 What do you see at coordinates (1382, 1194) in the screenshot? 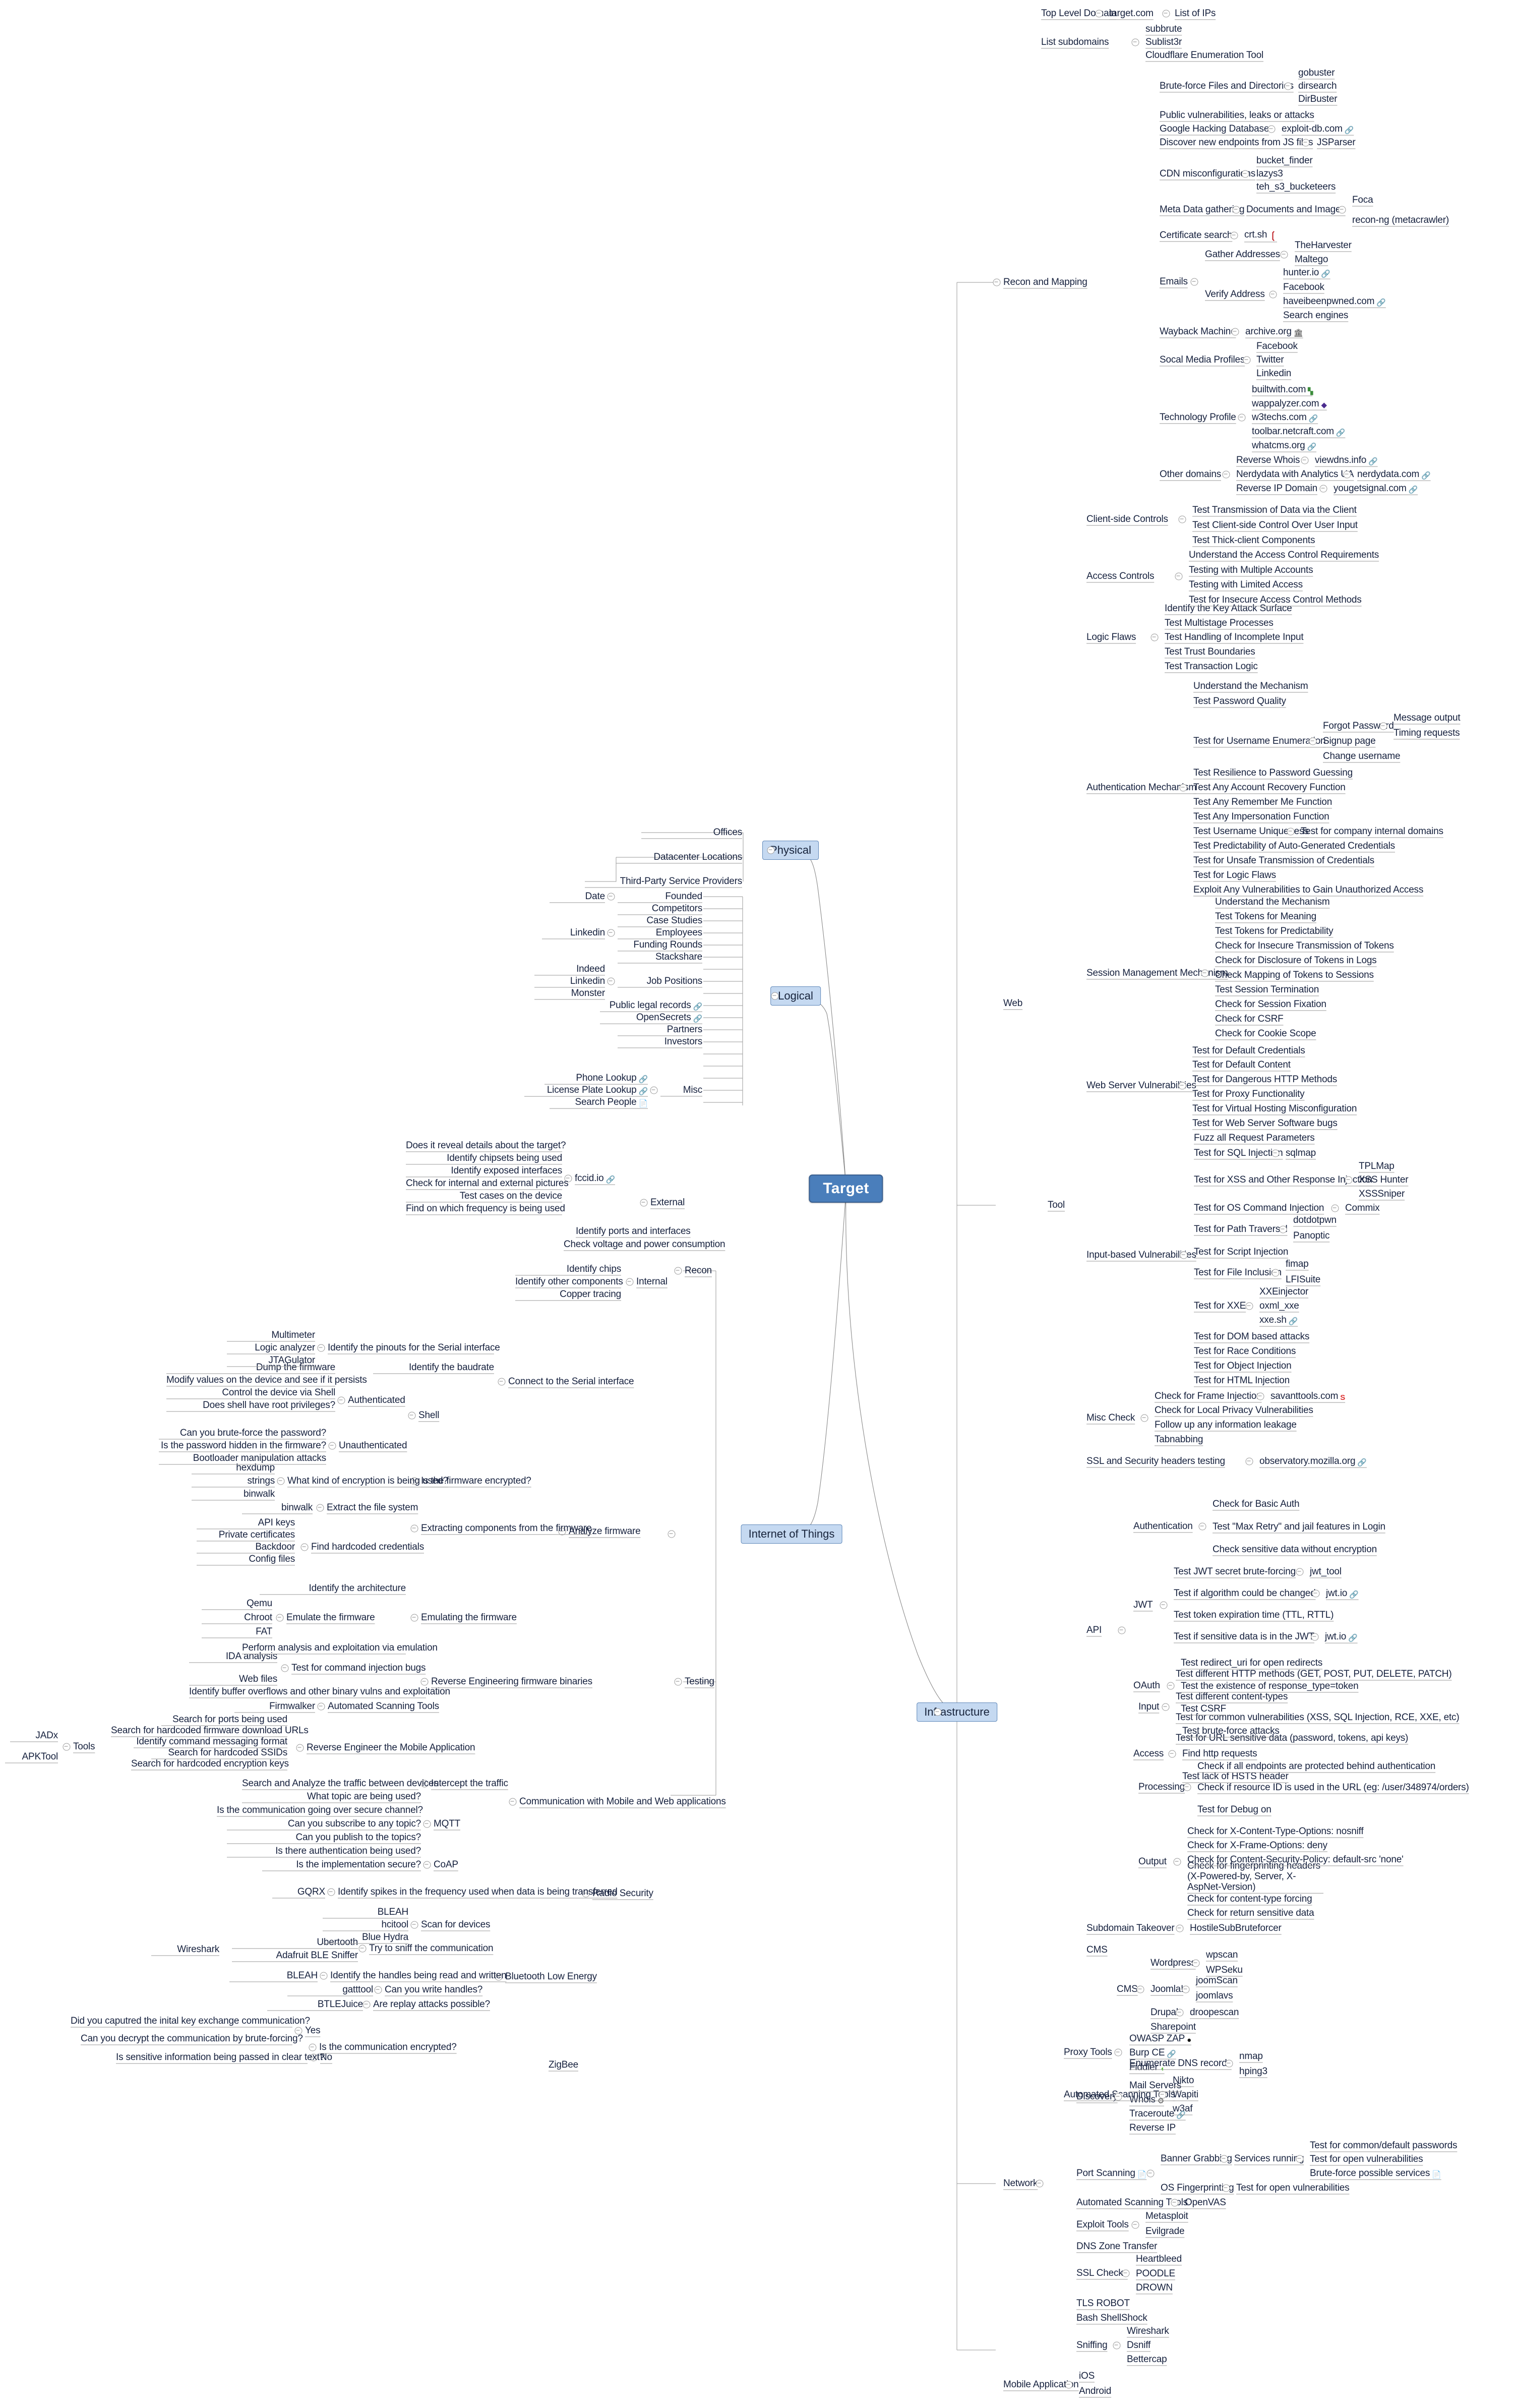
I see `node-xsssniper: XSSSniper` at bounding box center [1382, 1194].